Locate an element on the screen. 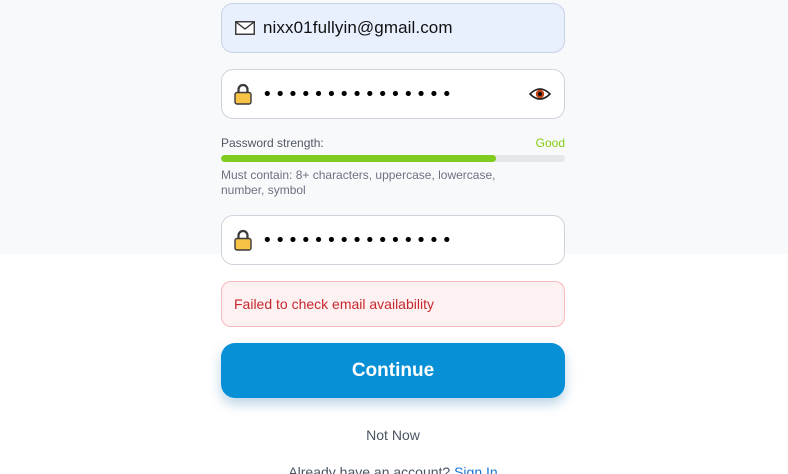  password-strength-bar is located at coordinates (393, 158).